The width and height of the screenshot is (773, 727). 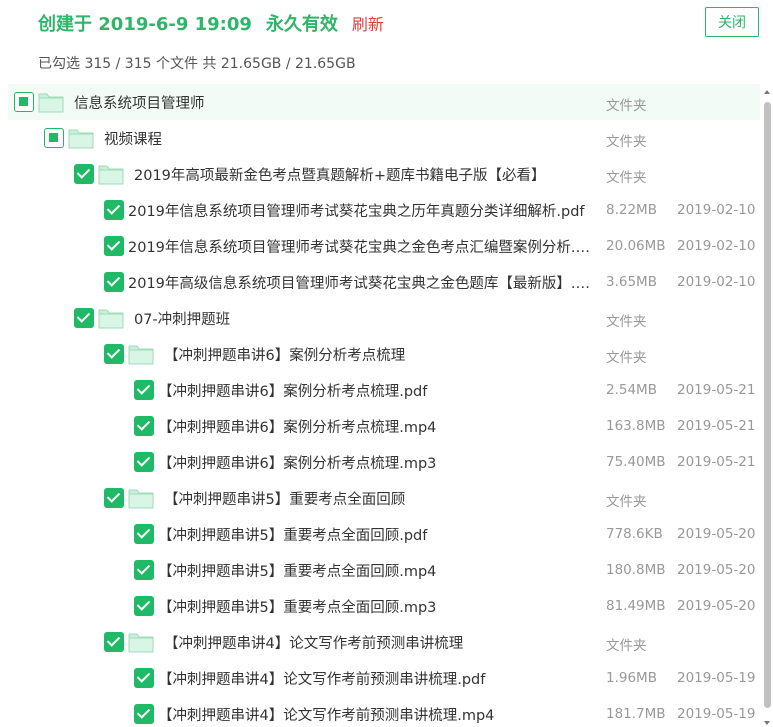 What do you see at coordinates (356, 212) in the screenshot?
I see `item-name: 2019年信息系统项目管理师考试葵花宝典之历年真题分类详细解析.pdf` at bounding box center [356, 212].